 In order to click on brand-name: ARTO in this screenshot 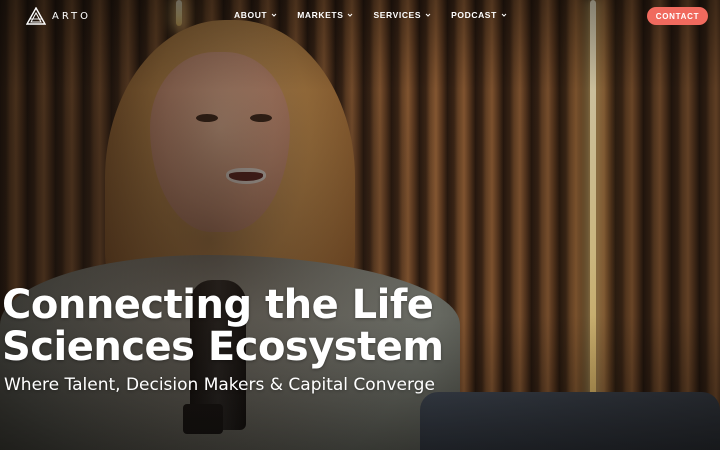, I will do `click(72, 16)`.